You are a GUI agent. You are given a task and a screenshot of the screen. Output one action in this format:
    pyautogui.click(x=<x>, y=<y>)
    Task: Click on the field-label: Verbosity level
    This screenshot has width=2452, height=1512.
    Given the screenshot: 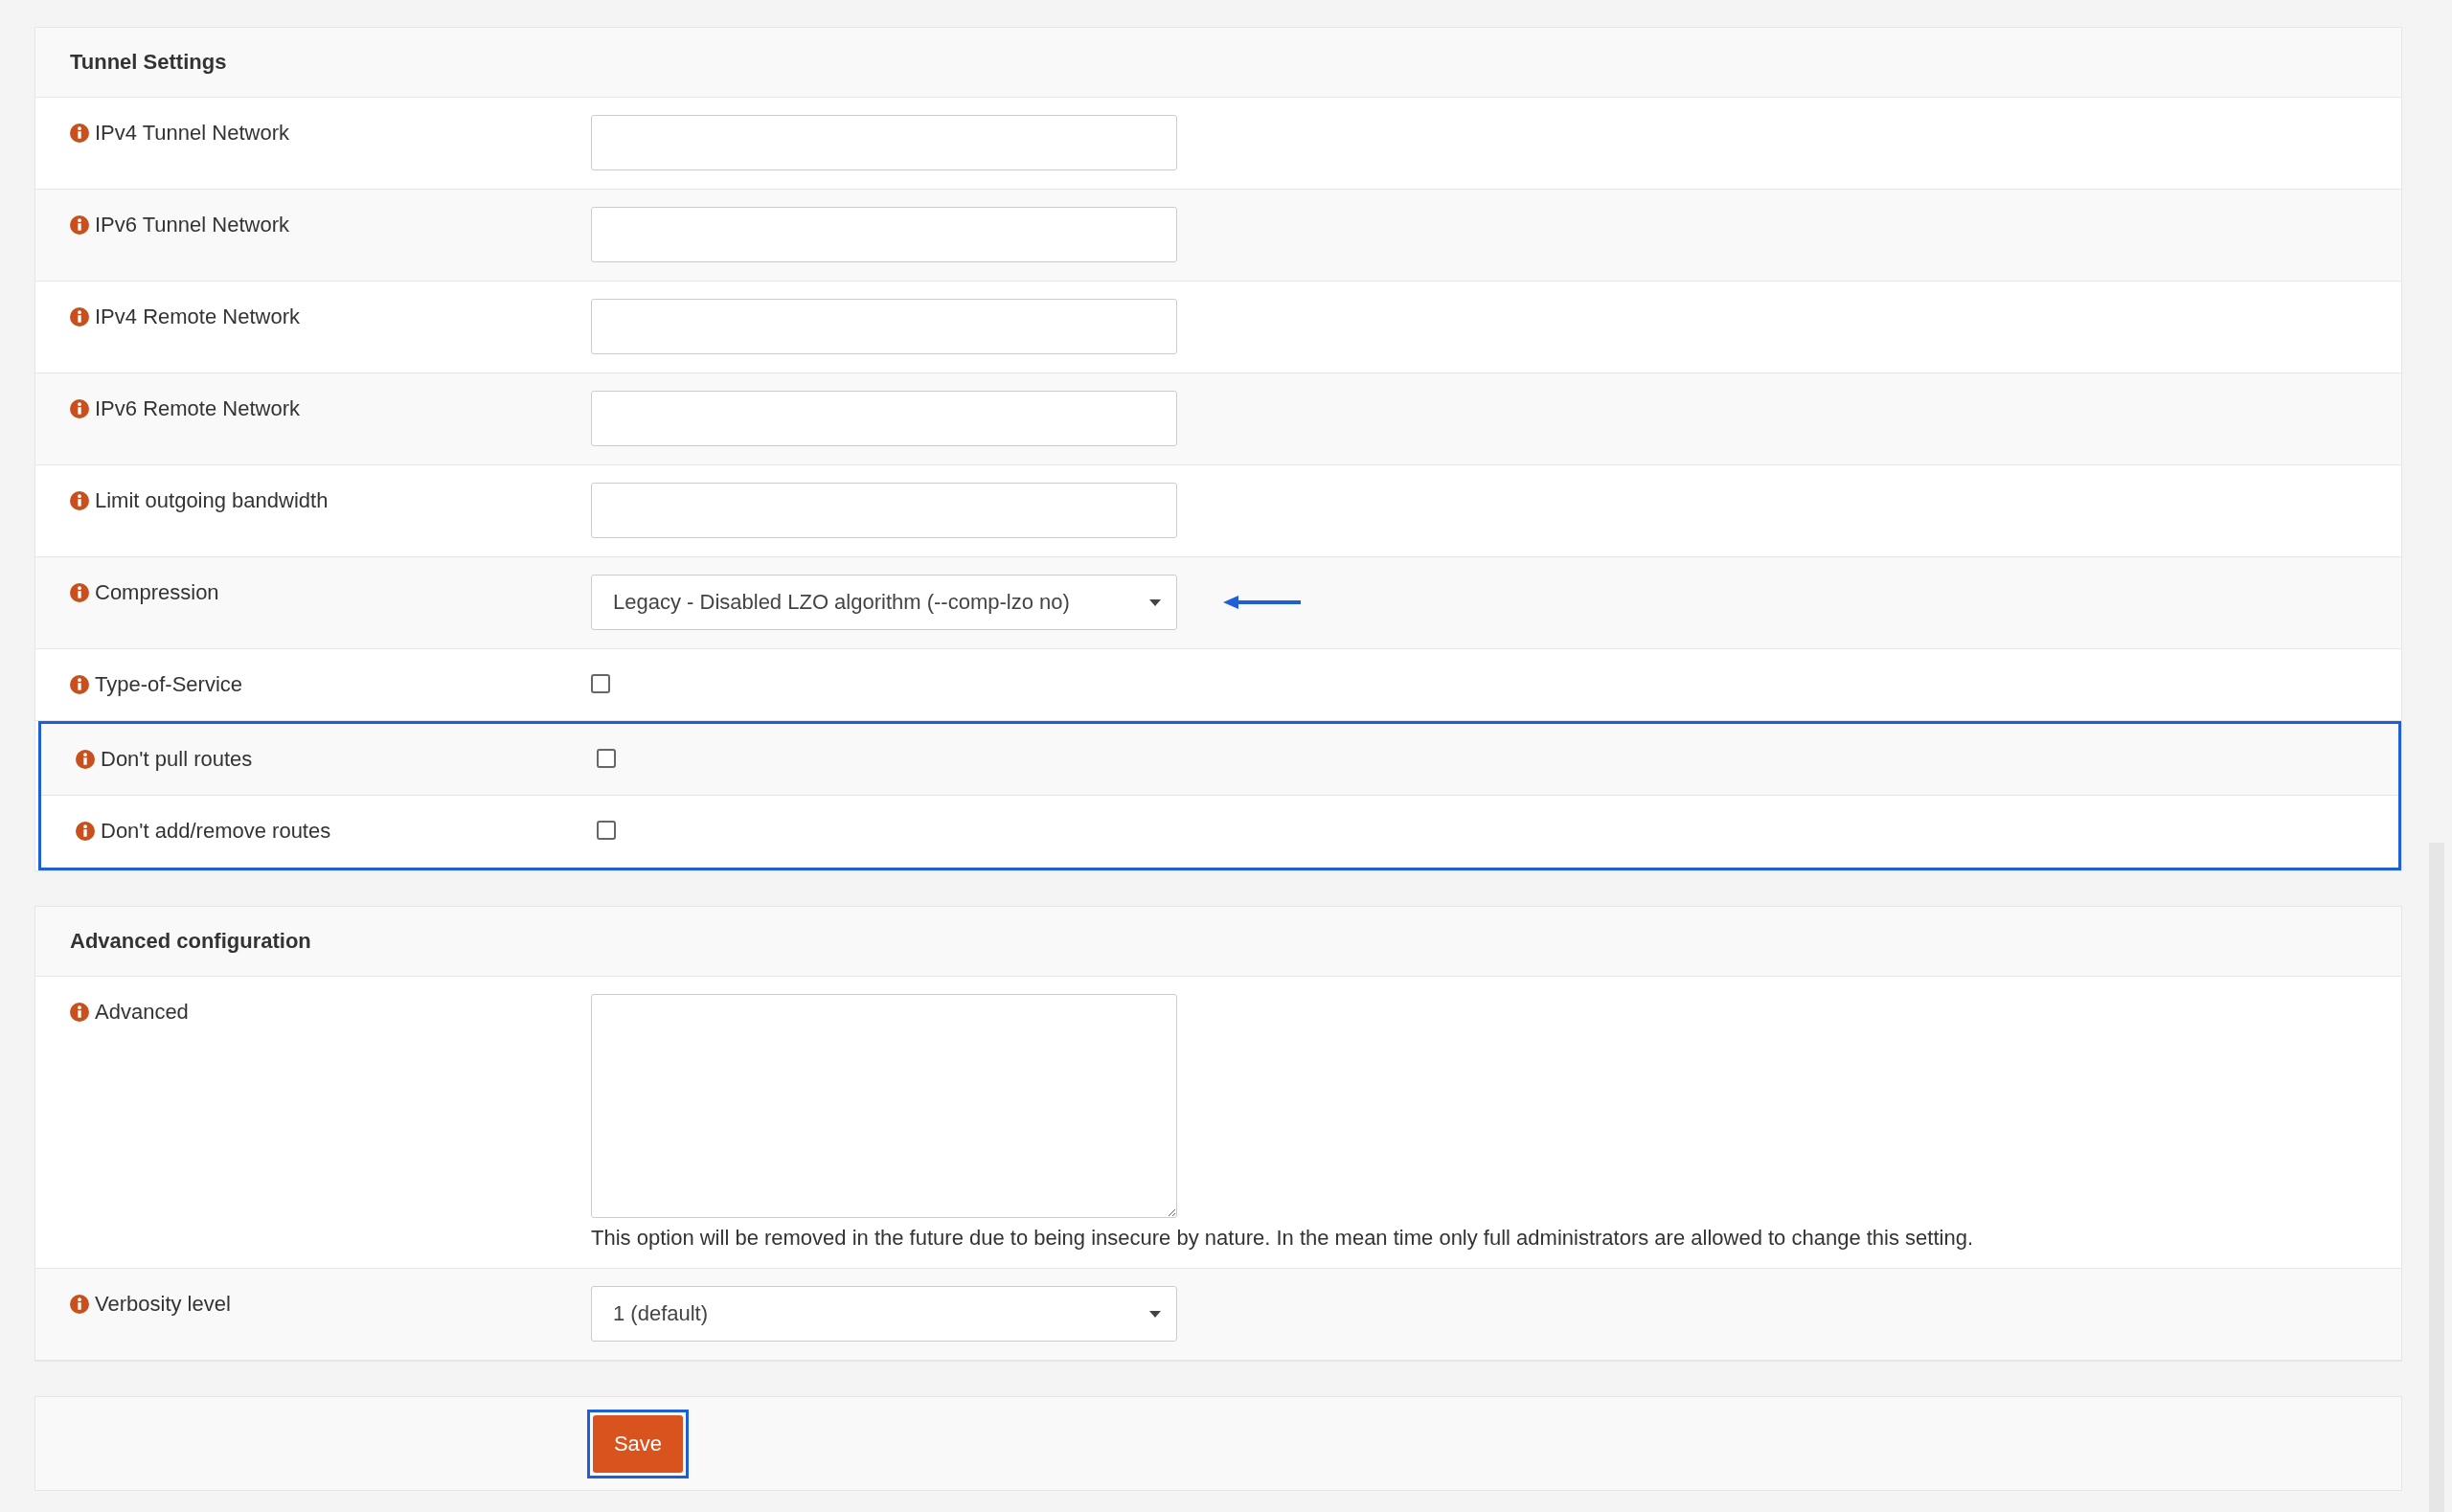 What is the action you would take?
    pyautogui.click(x=163, y=1304)
    